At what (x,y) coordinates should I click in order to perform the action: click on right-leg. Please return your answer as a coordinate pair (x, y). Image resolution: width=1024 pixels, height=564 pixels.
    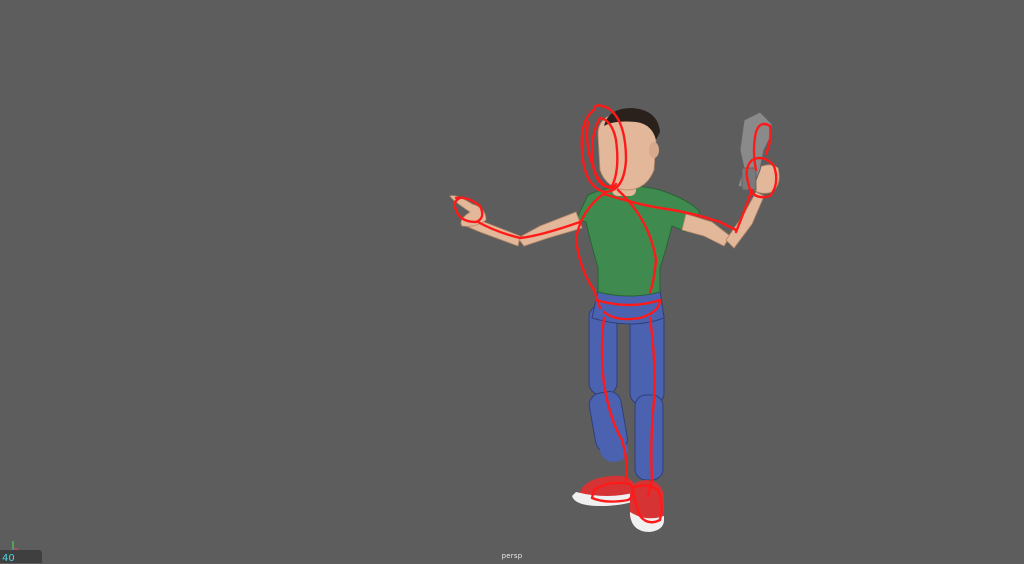
    Looking at the image, I should click on (647, 392).